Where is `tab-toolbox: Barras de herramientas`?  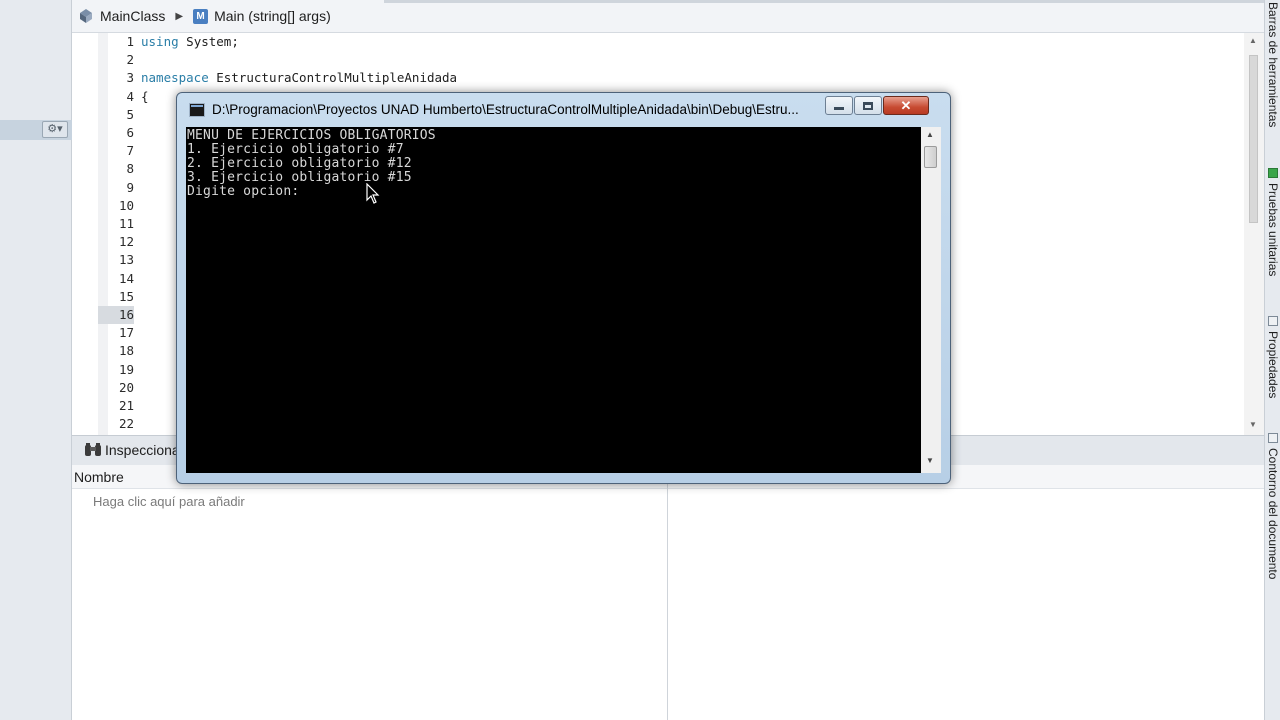 tab-toolbox: Barras de herramientas is located at coordinates (1272, 64).